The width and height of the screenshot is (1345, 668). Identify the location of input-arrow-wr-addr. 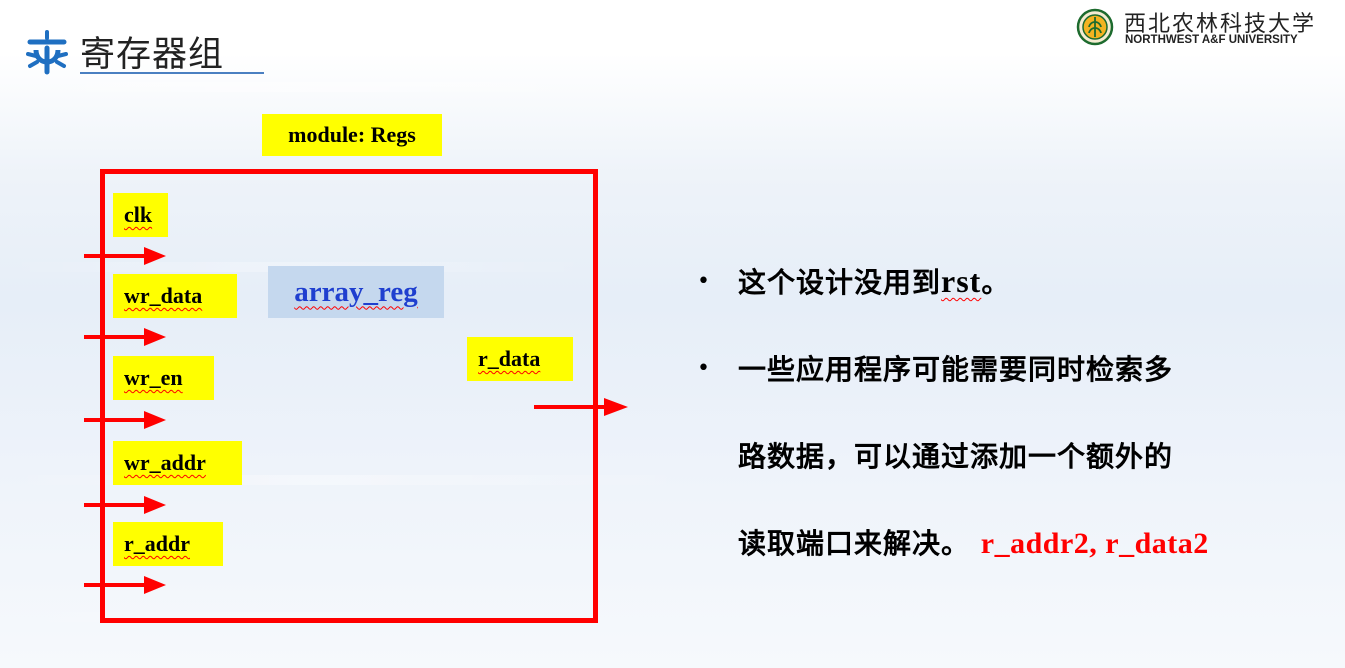
(125, 505).